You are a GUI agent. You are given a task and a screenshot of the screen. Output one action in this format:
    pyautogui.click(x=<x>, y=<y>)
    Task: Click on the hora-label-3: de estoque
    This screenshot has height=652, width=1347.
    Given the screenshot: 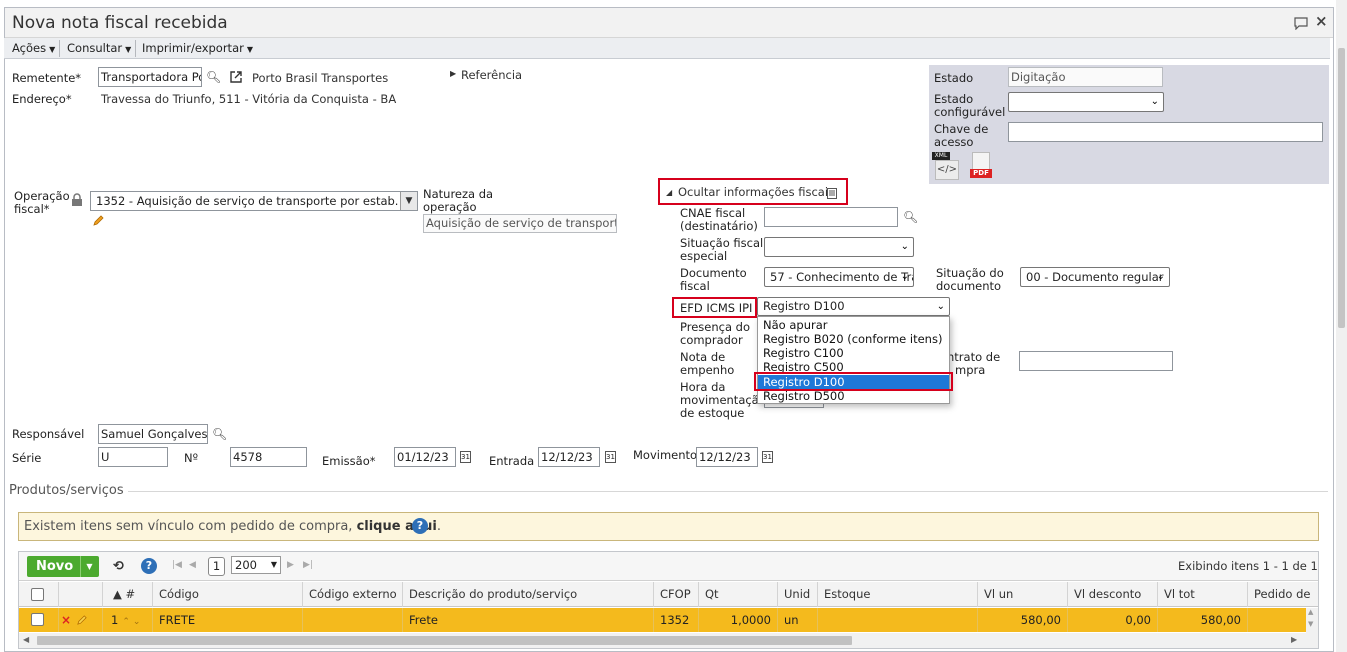 What is the action you would take?
    pyautogui.click(x=712, y=413)
    